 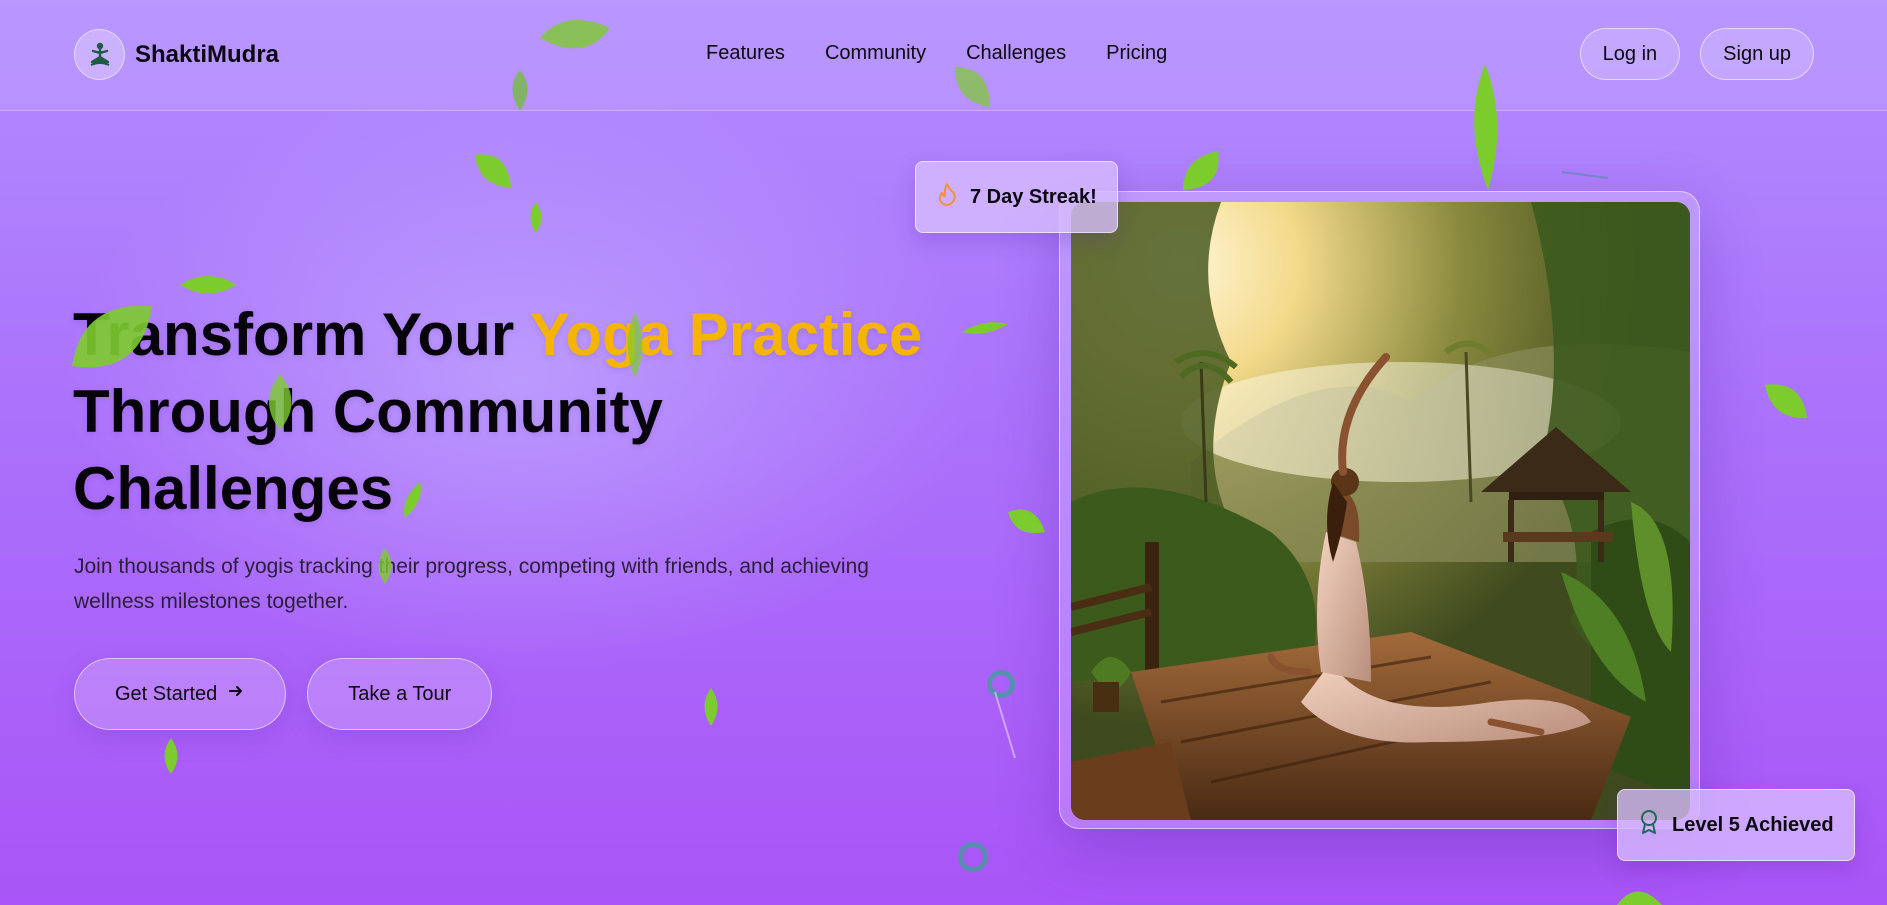 I want to click on streak-badge: 7 Day Streak!, so click(x=1016, y=197).